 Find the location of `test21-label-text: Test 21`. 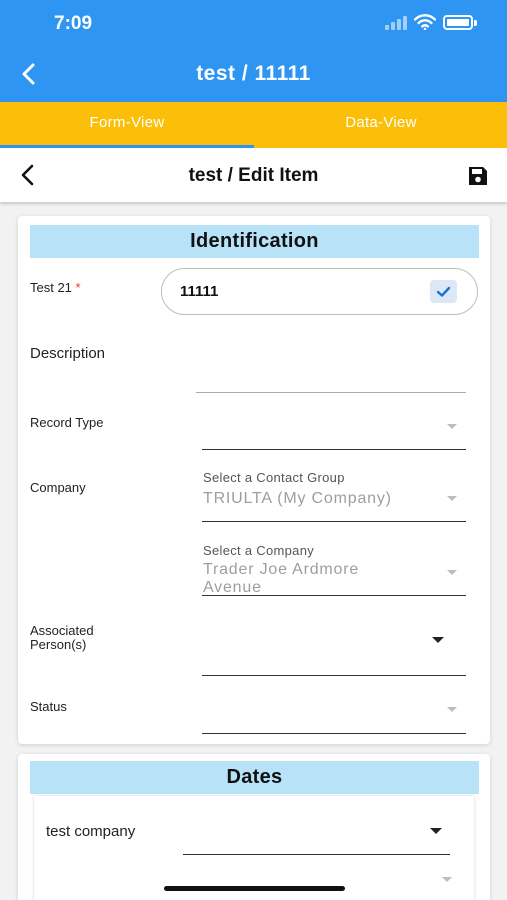

test21-label-text: Test 21 is located at coordinates (51, 287).